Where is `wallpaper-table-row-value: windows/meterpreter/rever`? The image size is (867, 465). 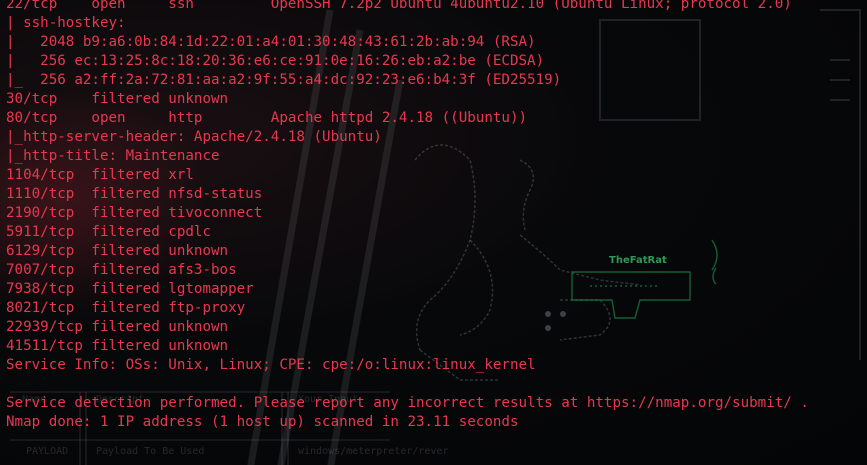
wallpaper-table-row-value: windows/meterpreter/rever is located at coordinates (373, 451).